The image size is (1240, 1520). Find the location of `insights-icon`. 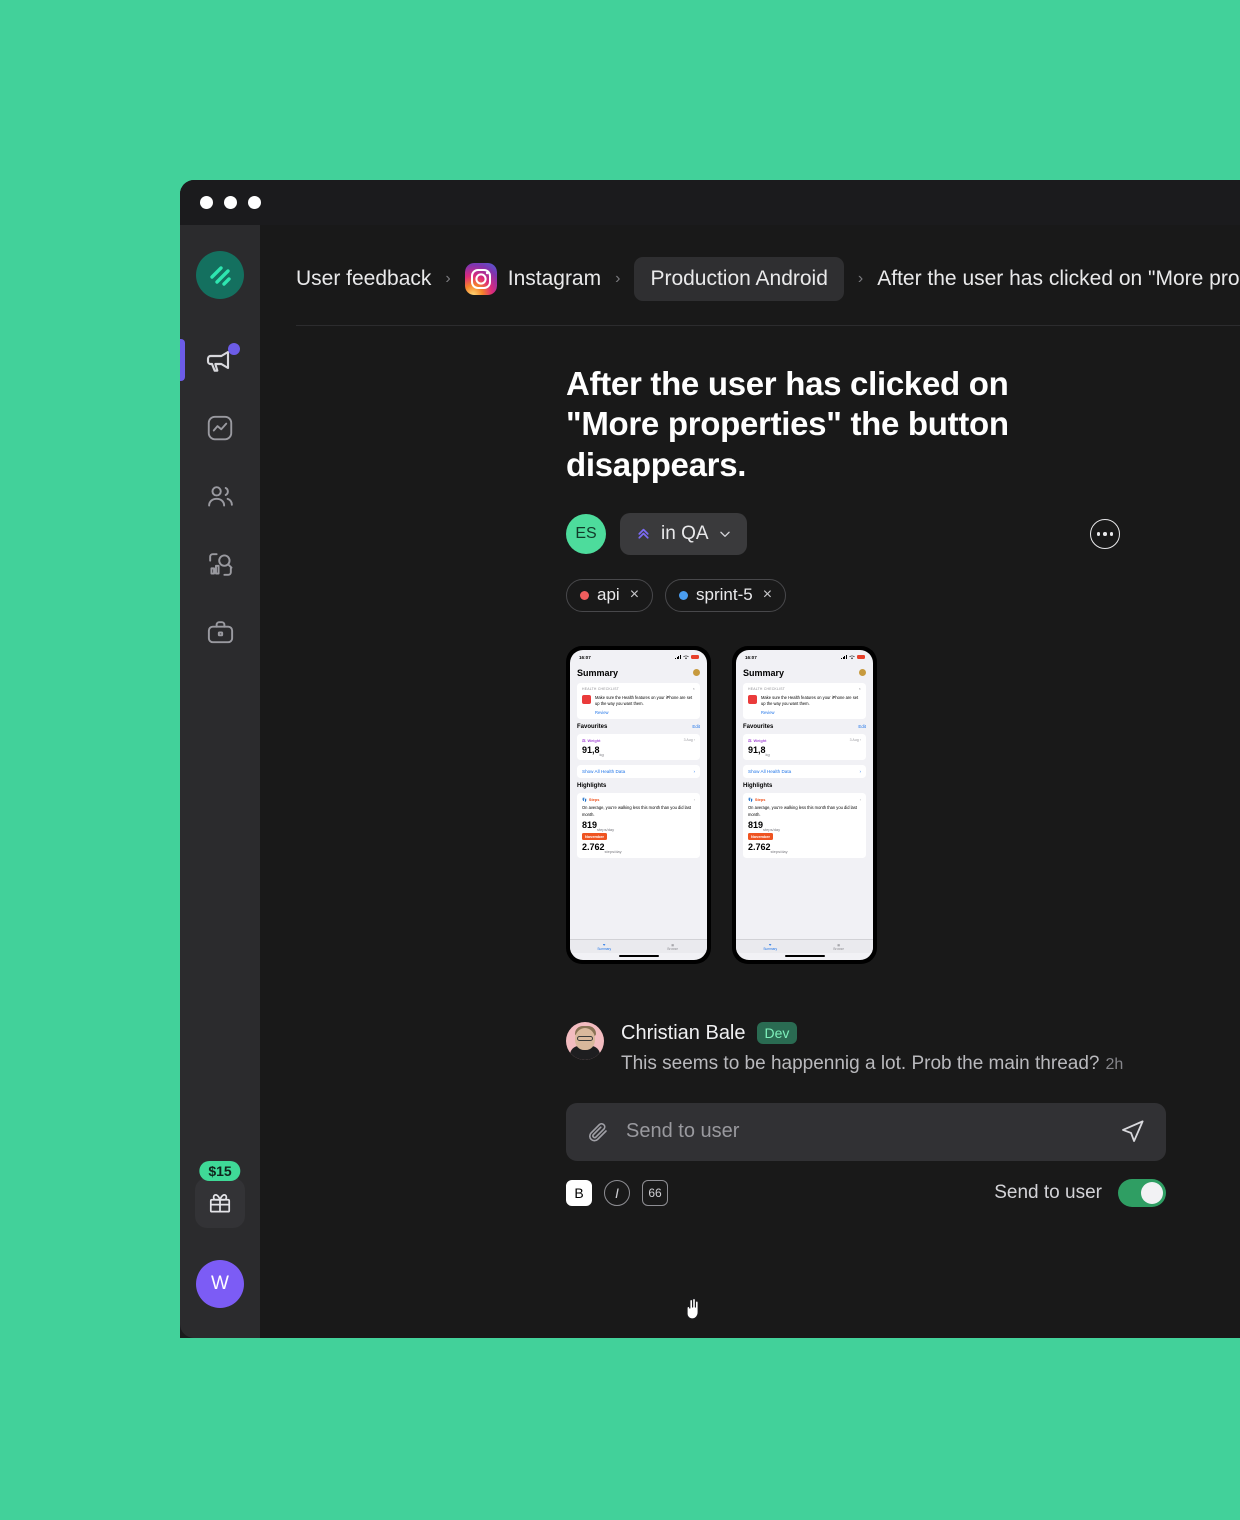

insights-icon is located at coordinates (220, 564).